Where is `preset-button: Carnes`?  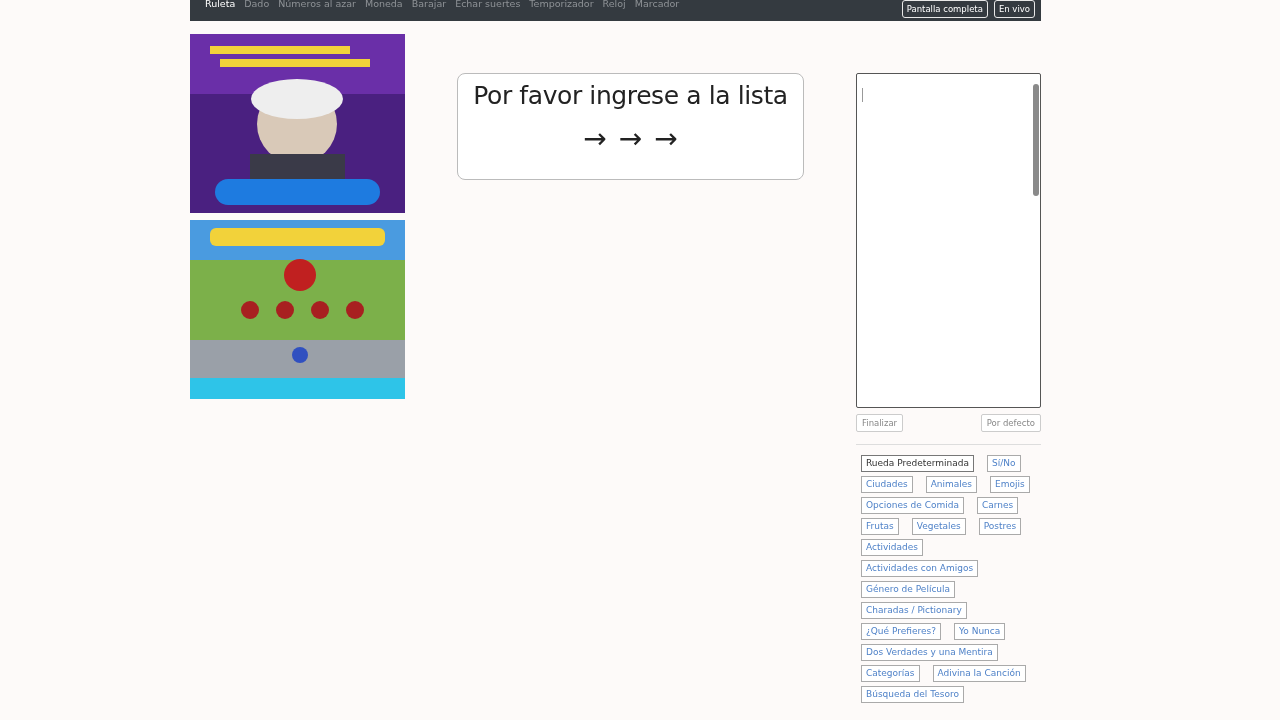
preset-button: Carnes is located at coordinates (997, 505).